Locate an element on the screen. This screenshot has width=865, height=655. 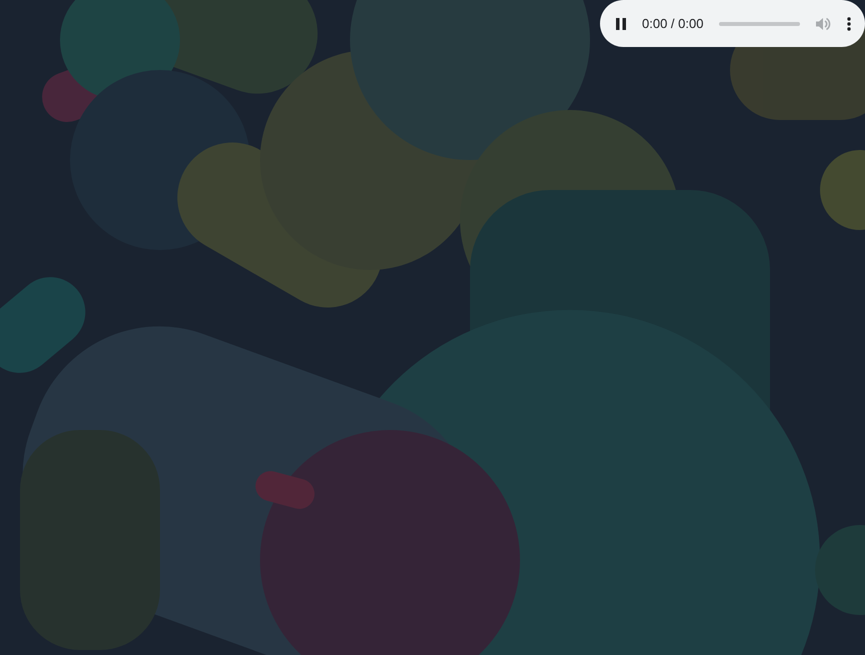
time-display: 0:00 / 0:00 is located at coordinates (673, 23).